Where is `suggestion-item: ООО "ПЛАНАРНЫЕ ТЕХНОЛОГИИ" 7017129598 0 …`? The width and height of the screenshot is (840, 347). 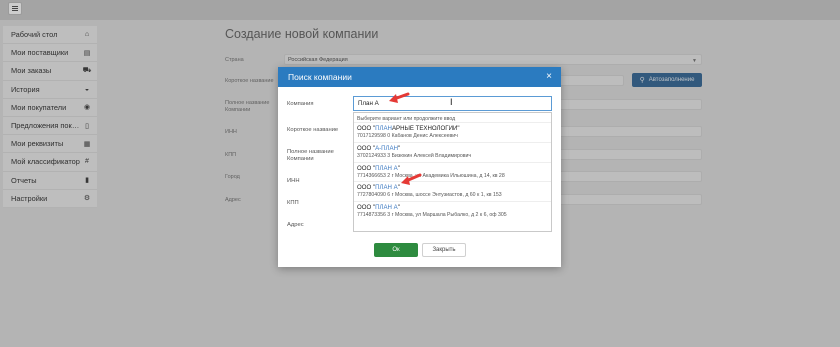 suggestion-item: ООО "ПЛАНАРНЫЕ ТЕХНОЛОГИИ" 7017129598 0 … is located at coordinates (452, 132).